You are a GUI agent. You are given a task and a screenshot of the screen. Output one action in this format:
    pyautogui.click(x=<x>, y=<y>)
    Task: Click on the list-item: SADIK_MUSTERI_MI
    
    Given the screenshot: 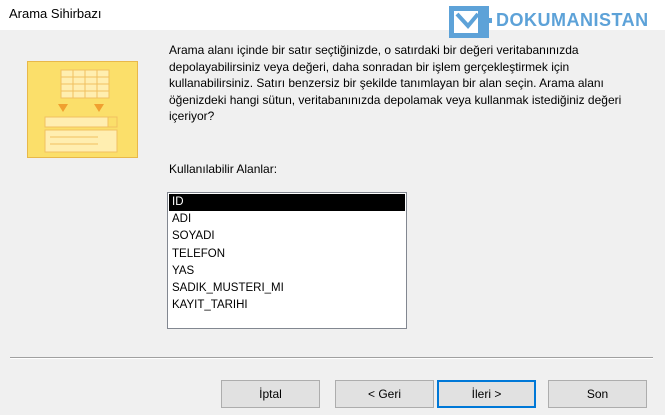 What is the action you would take?
    pyautogui.click(x=287, y=288)
    